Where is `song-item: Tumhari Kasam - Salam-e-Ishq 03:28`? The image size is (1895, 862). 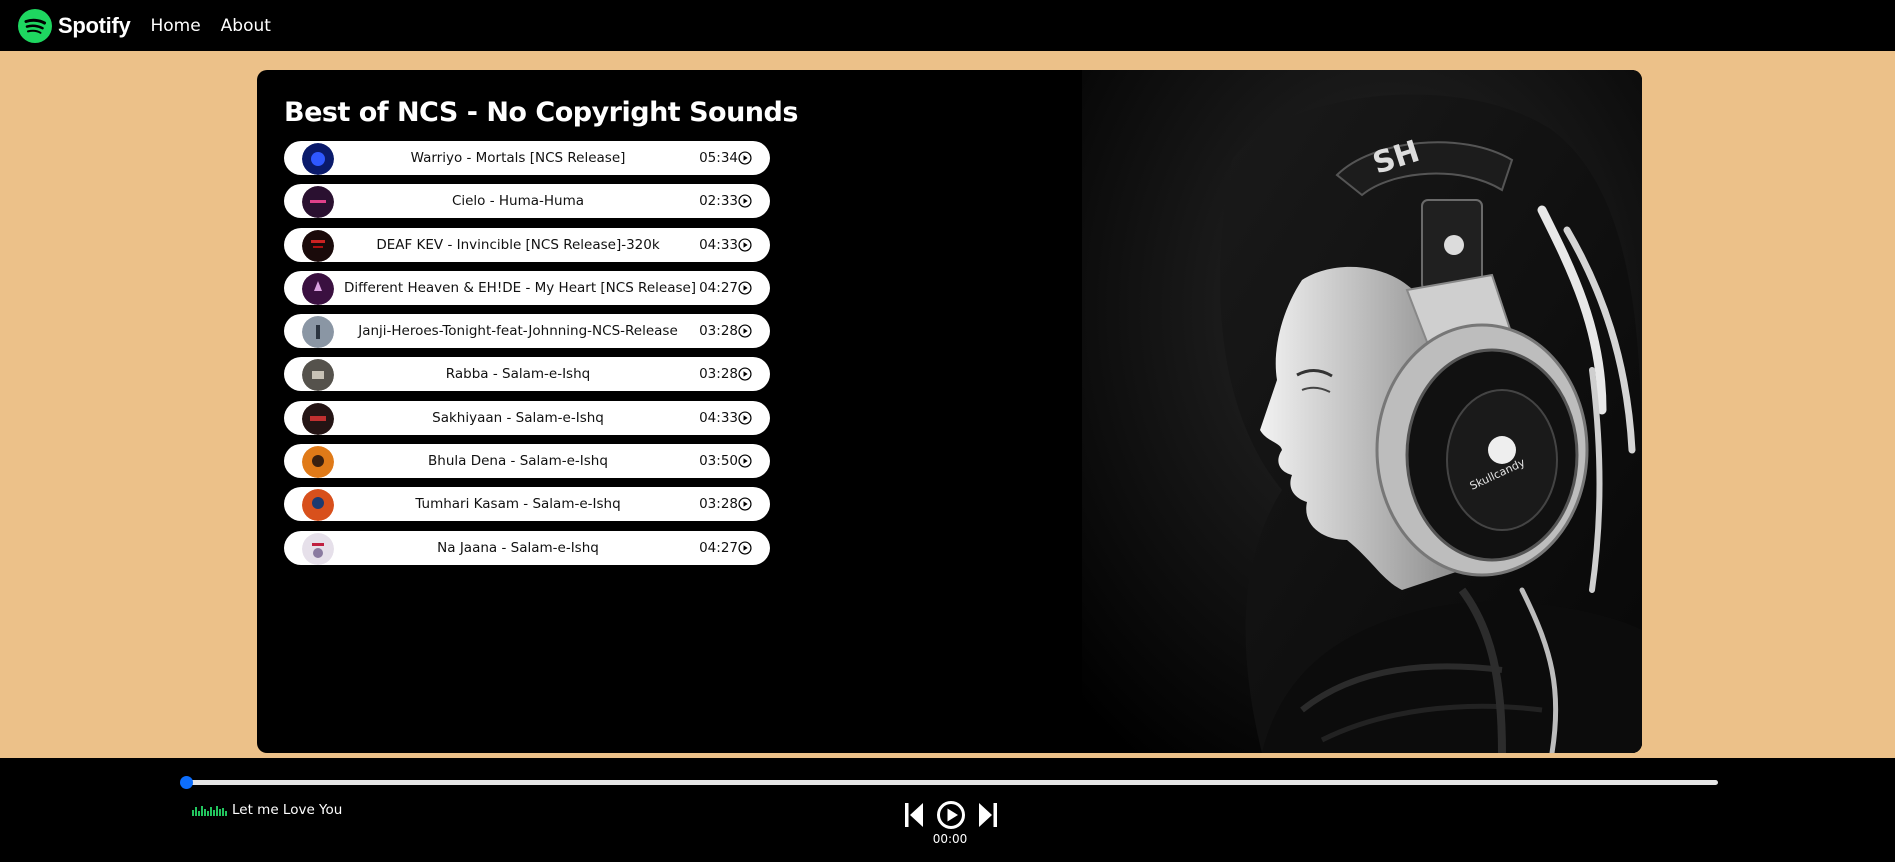 song-item: Tumhari Kasam - Salam-e-Ishq 03:28 is located at coordinates (527, 504).